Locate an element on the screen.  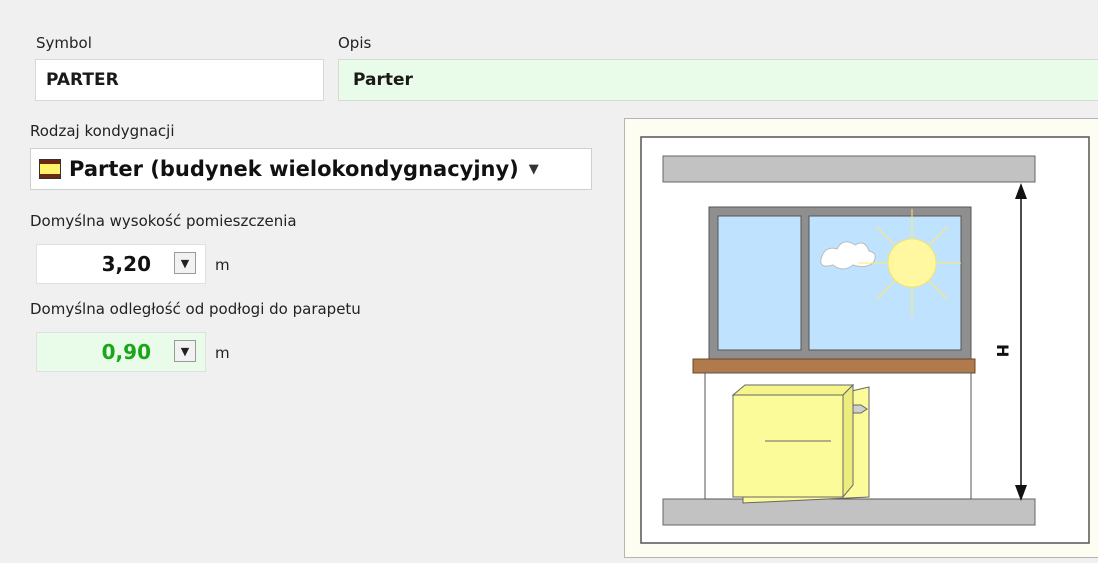
description-label: Opis is located at coordinates (355, 43).